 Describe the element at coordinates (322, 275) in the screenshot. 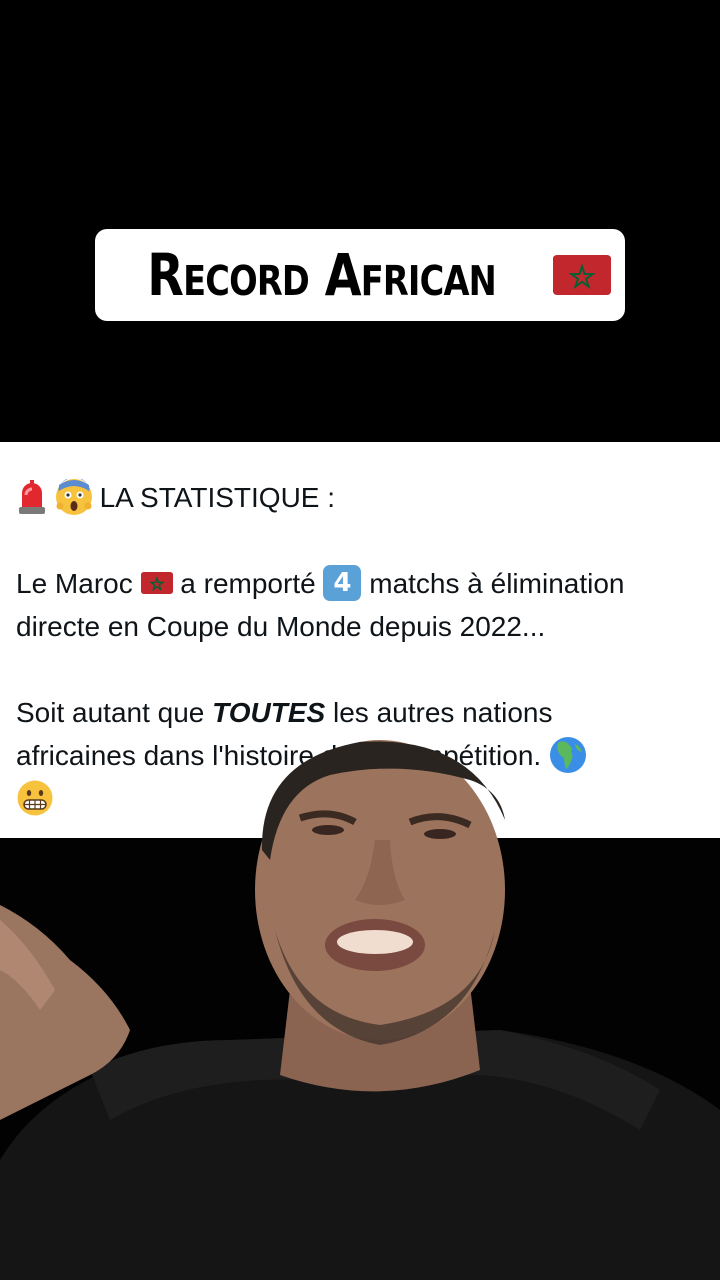

I see `video-title: Record African` at that location.